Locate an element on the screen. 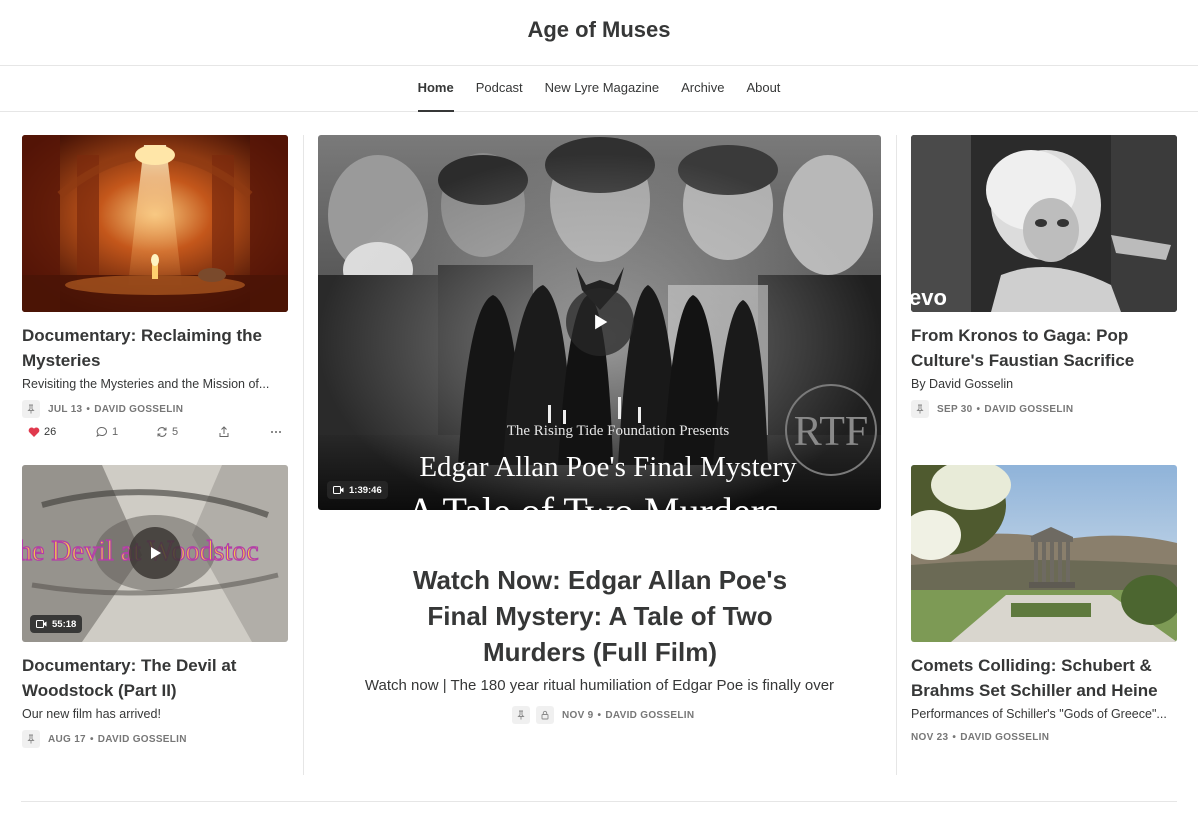 This screenshot has height=818, width=1198. post-date: AUG 17 is located at coordinates (67, 739).